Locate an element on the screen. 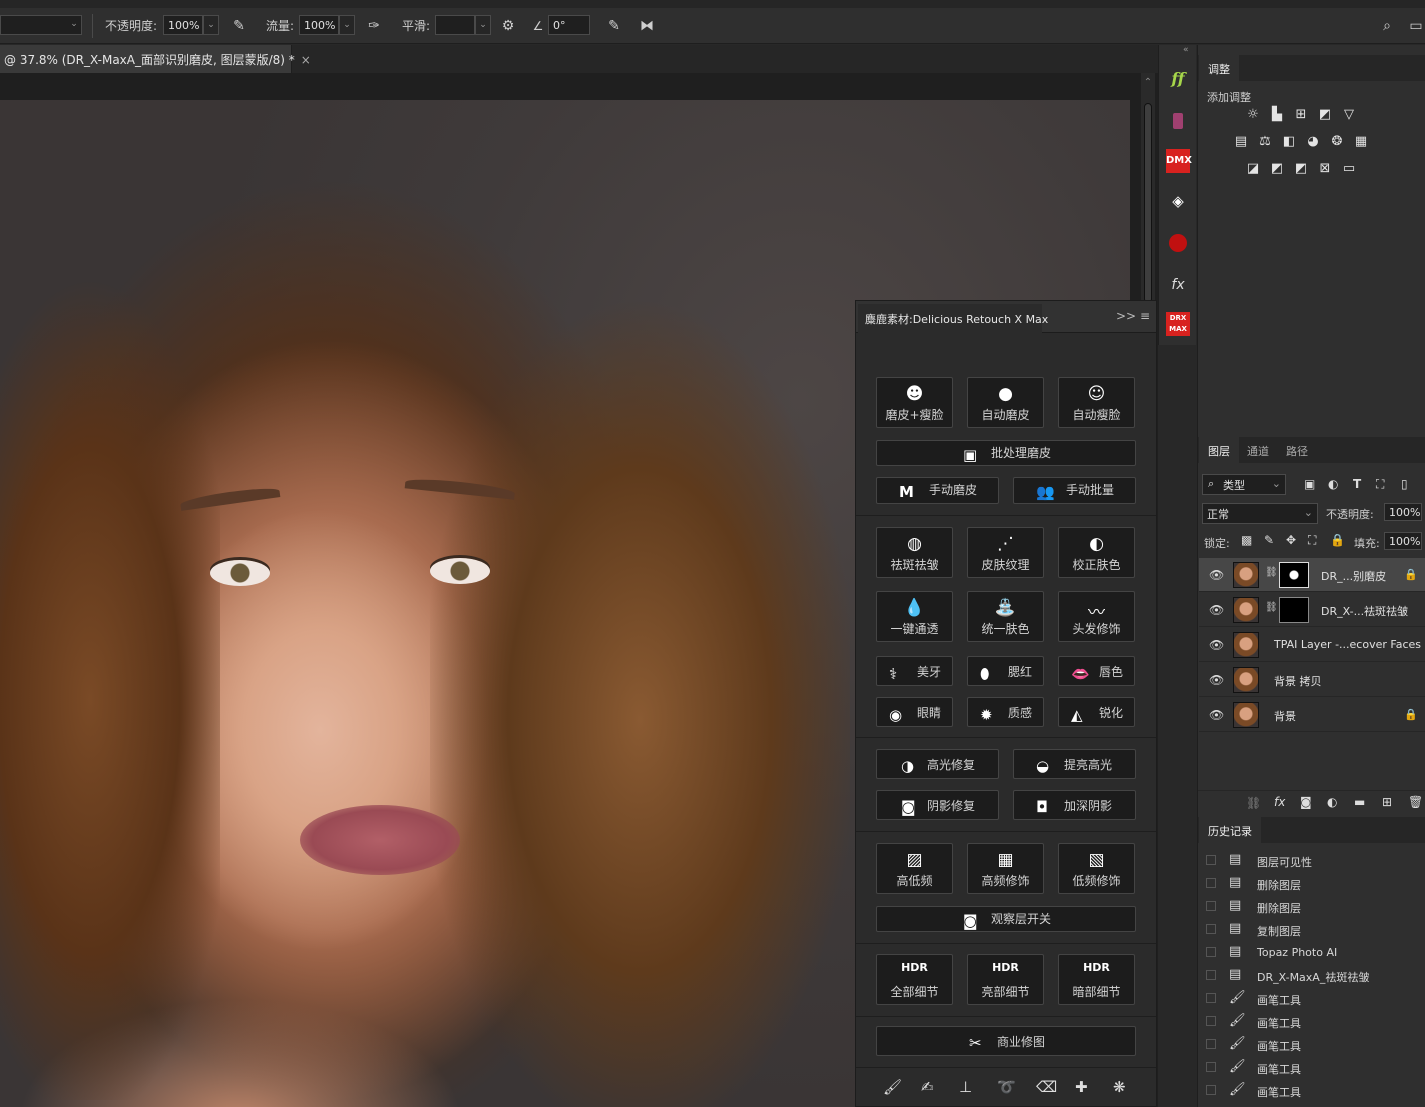  lip-color-button: 👄 唇色 is located at coordinates (1096, 671).